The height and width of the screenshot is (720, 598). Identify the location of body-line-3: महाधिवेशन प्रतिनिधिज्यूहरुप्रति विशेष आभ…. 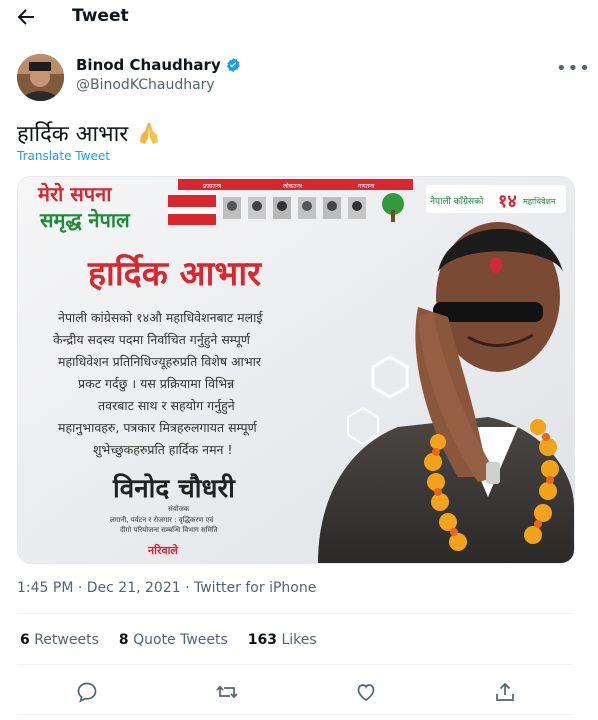
(160, 362).